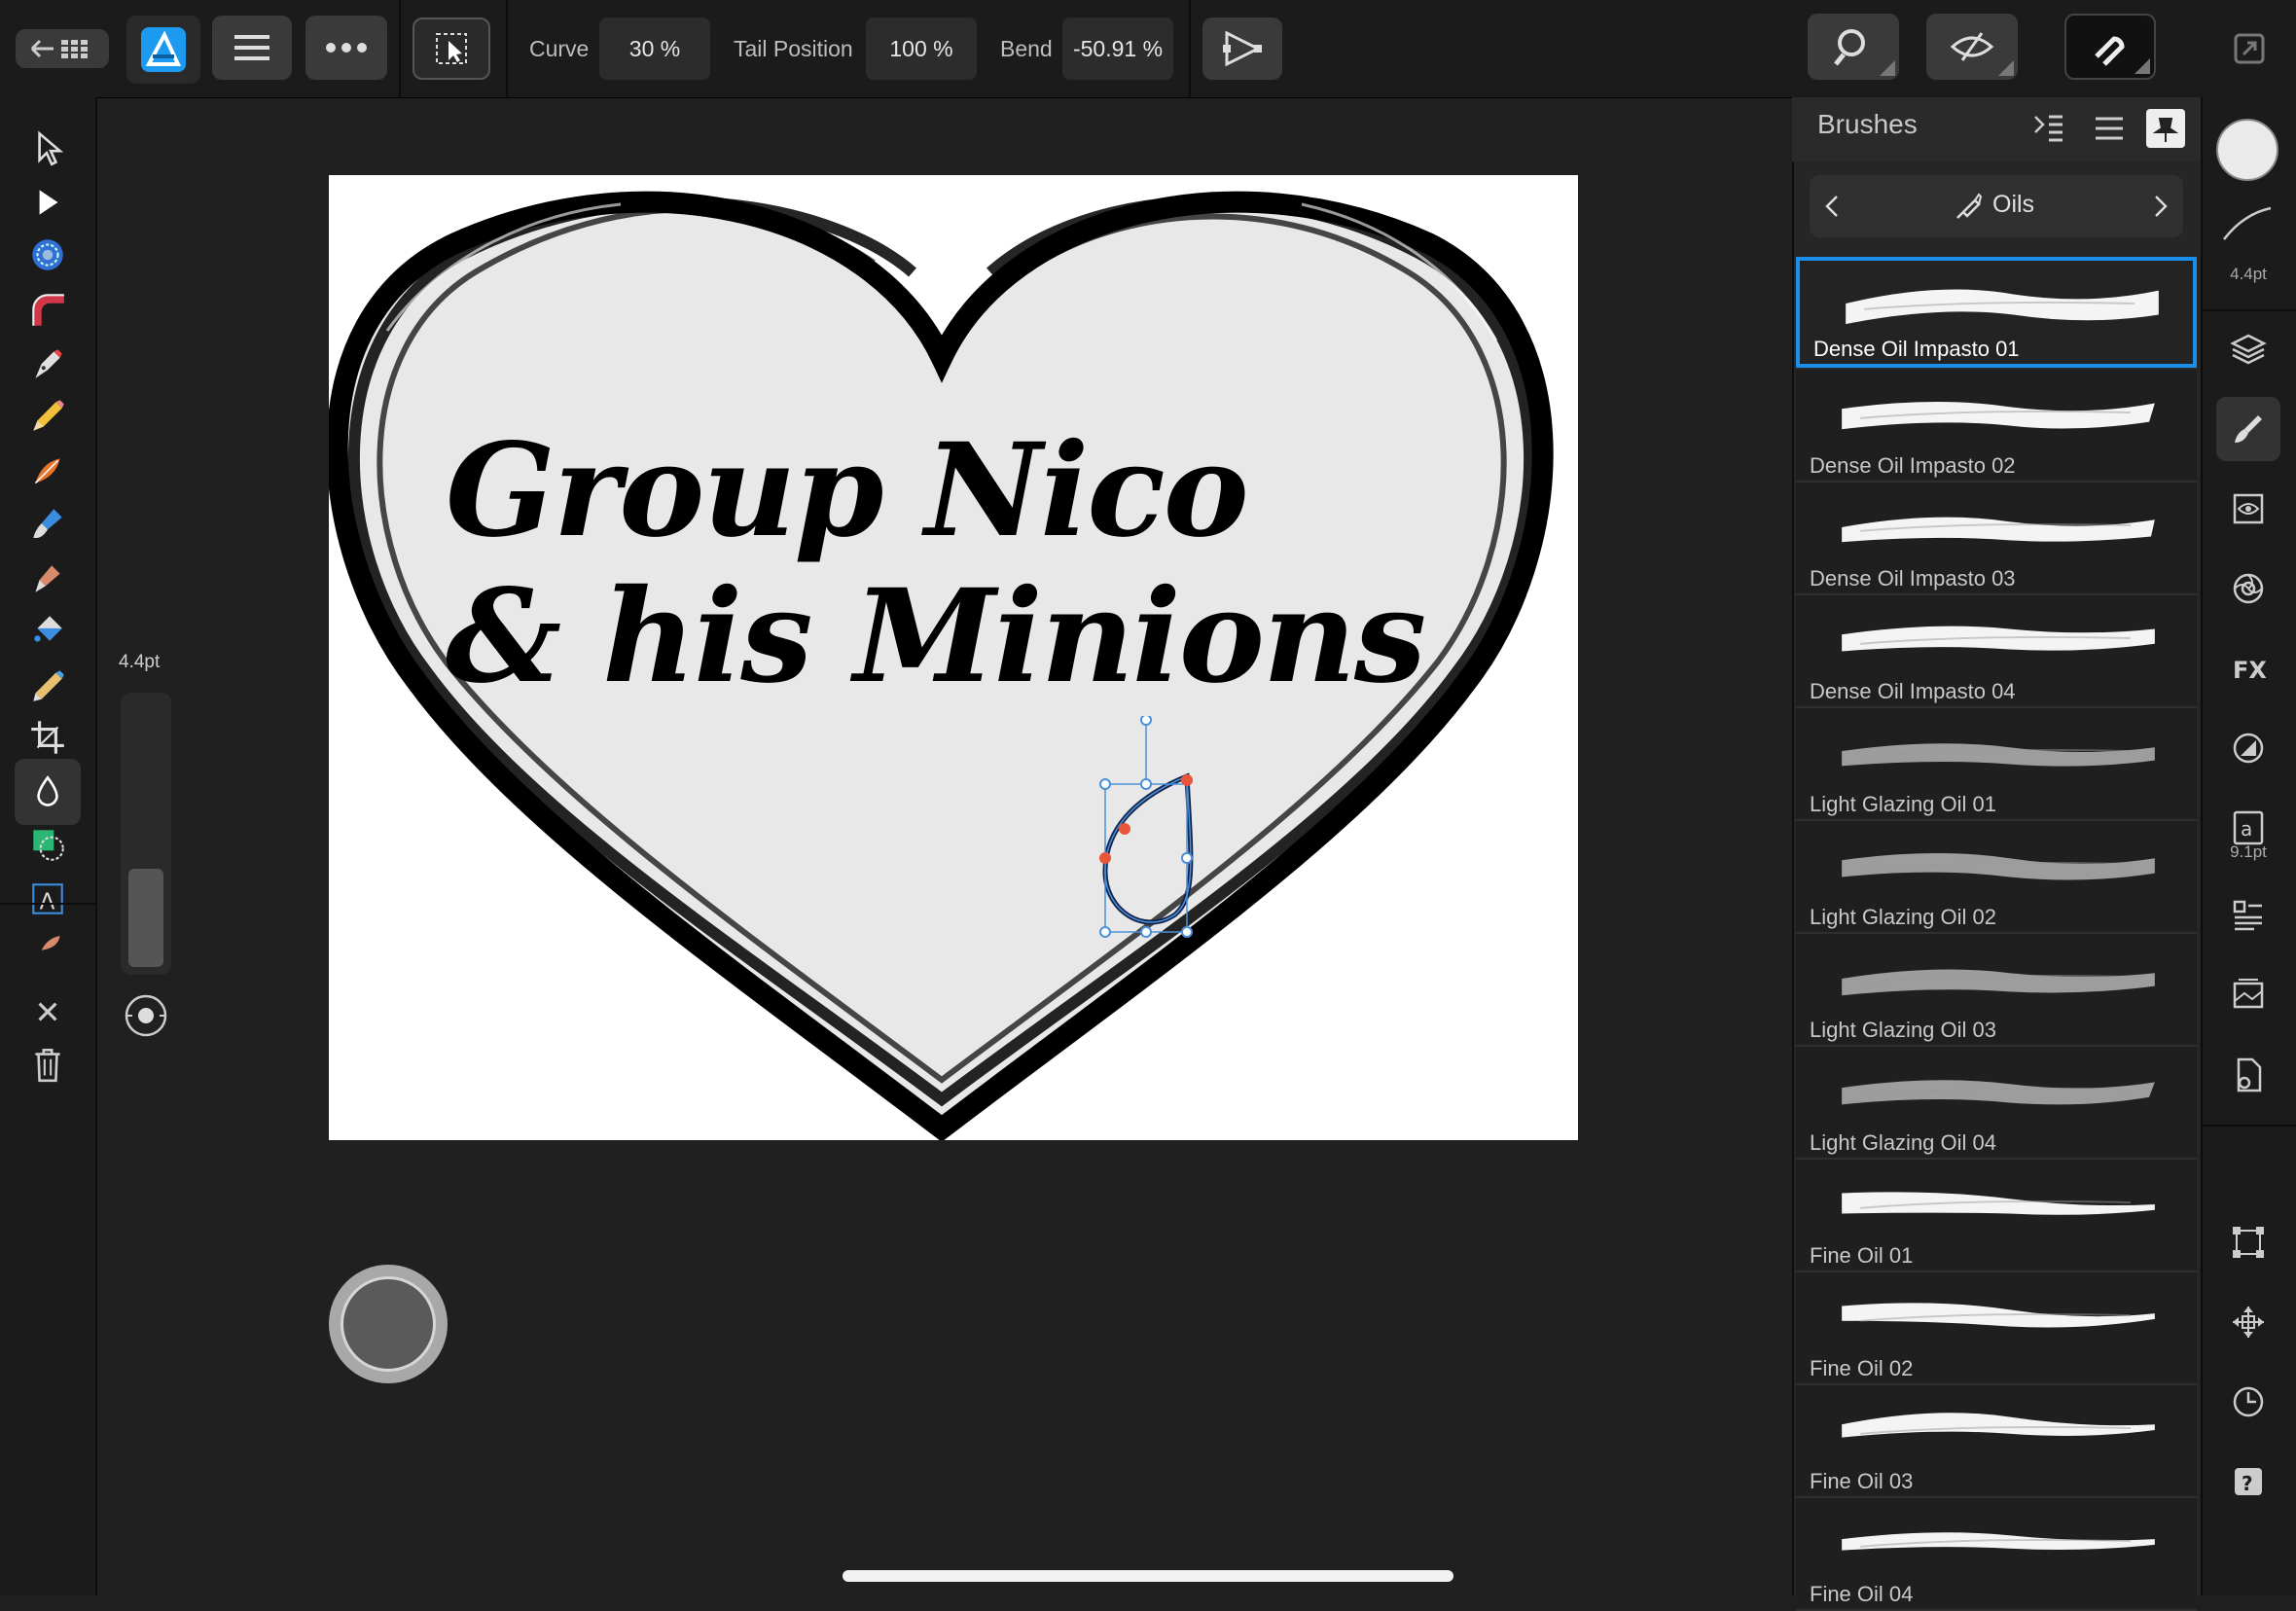 The width and height of the screenshot is (2296, 1611). I want to click on history-clock-icon, so click(2248, 1401).